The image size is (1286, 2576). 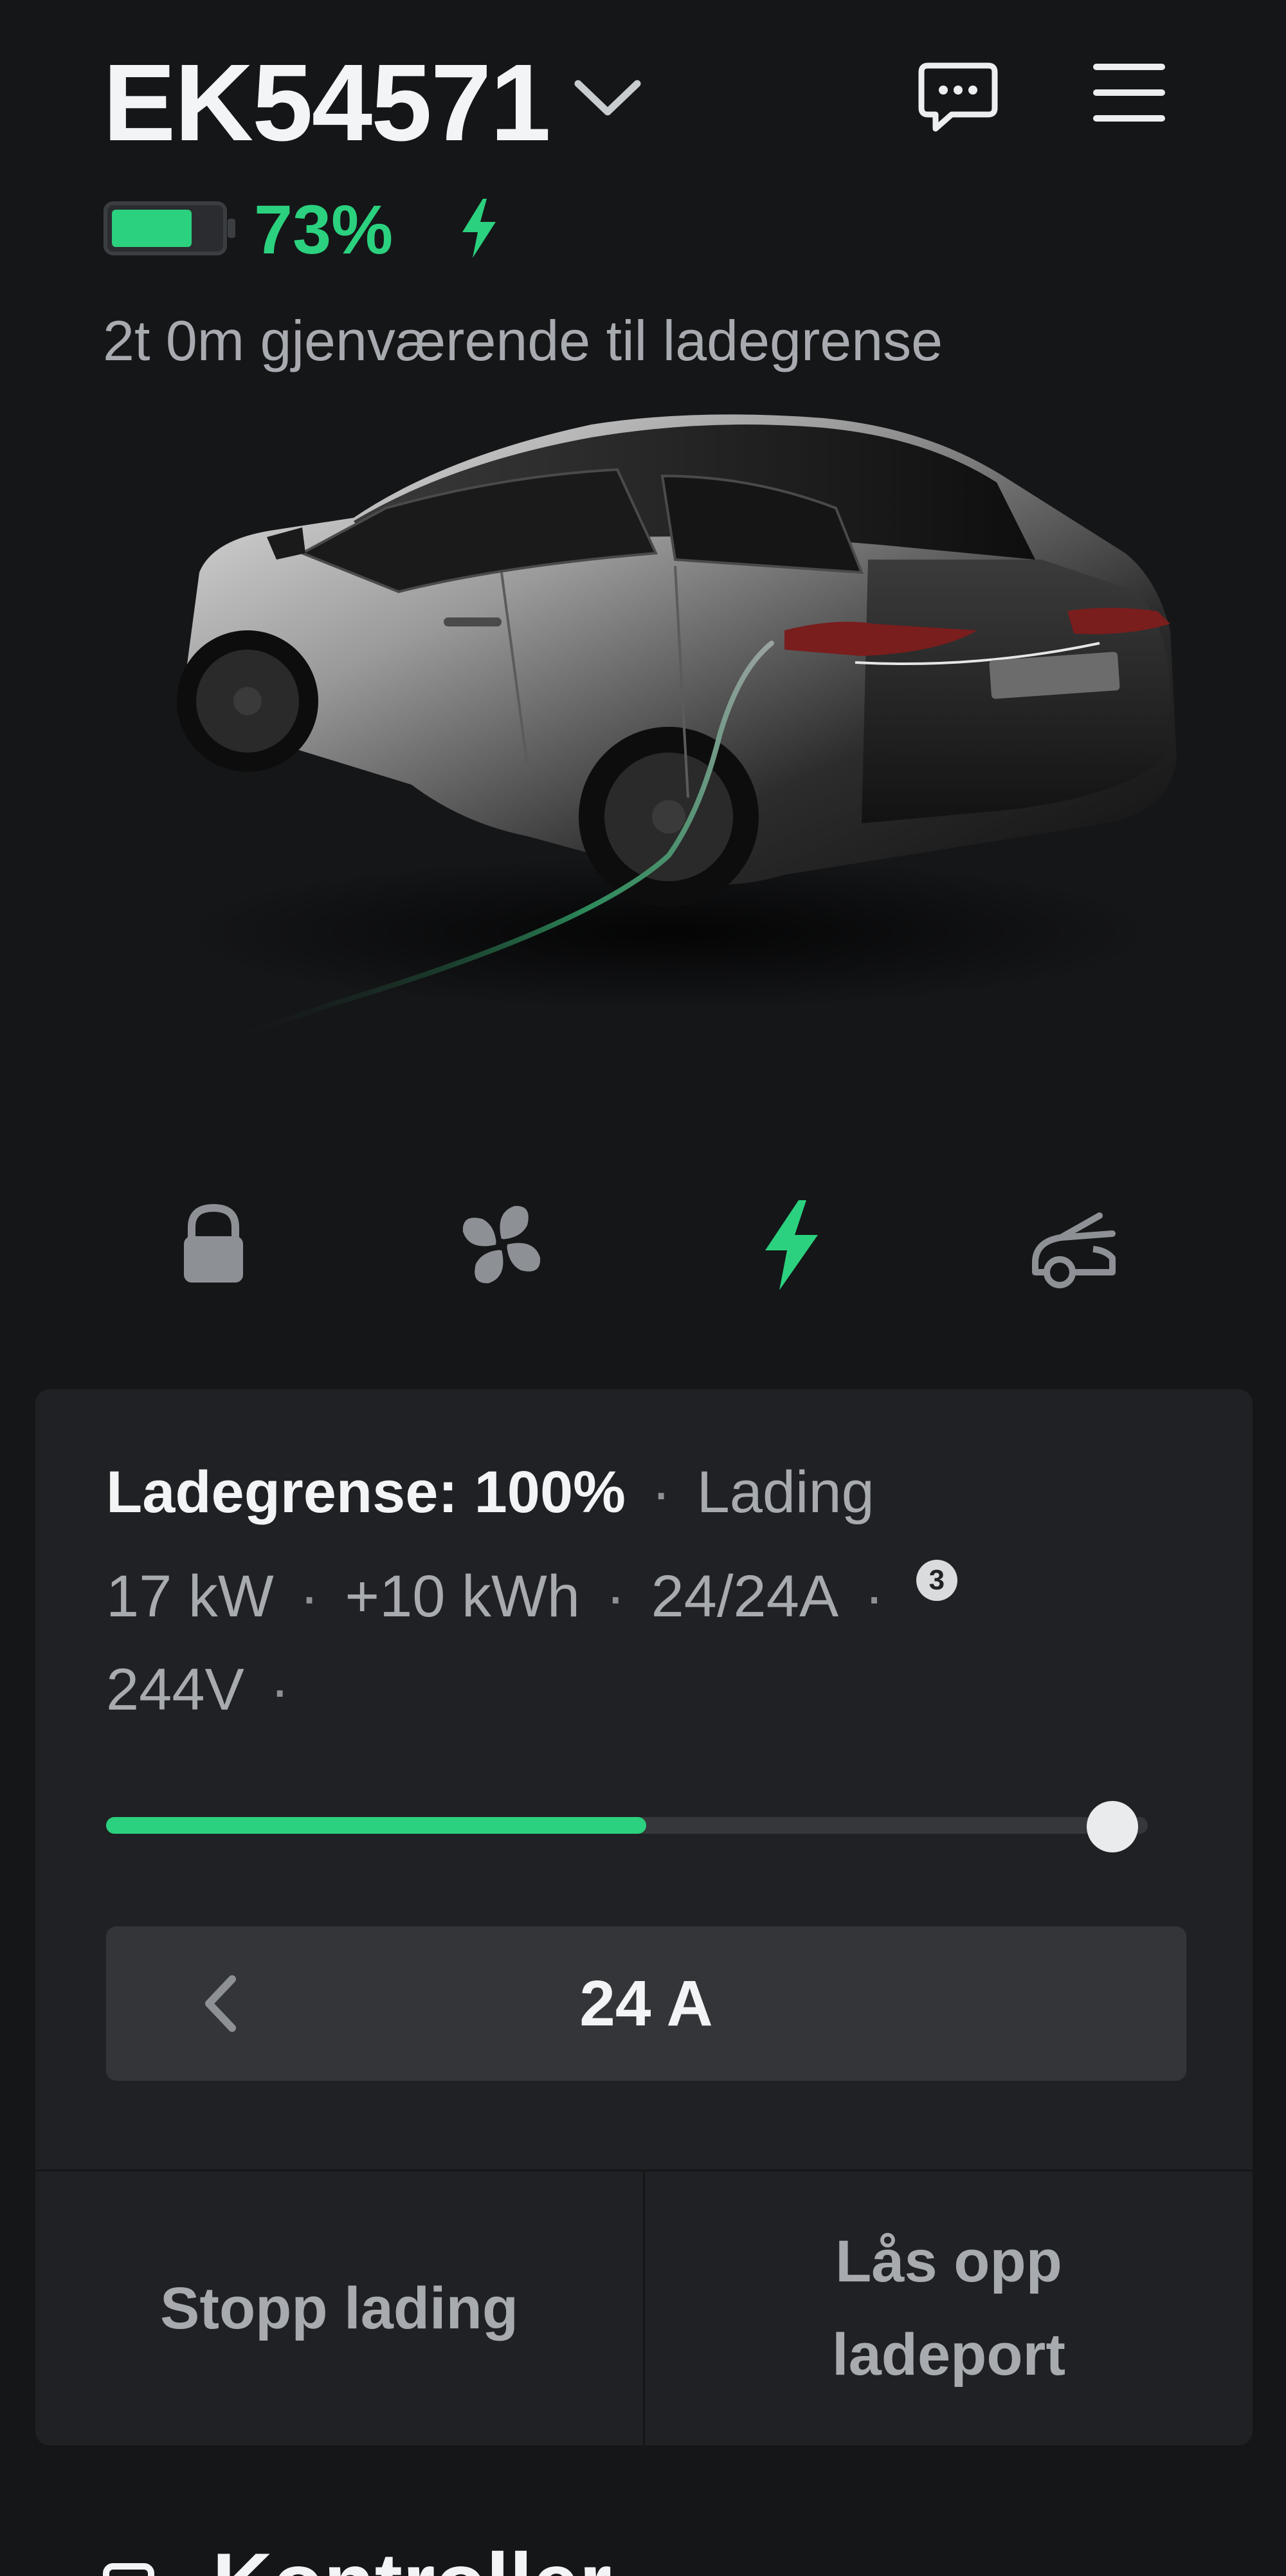 What do you see at coordinates (327, 103) in the screenshot?
I see `vehicle-name: EK54571` at bounding box center [327, 103].